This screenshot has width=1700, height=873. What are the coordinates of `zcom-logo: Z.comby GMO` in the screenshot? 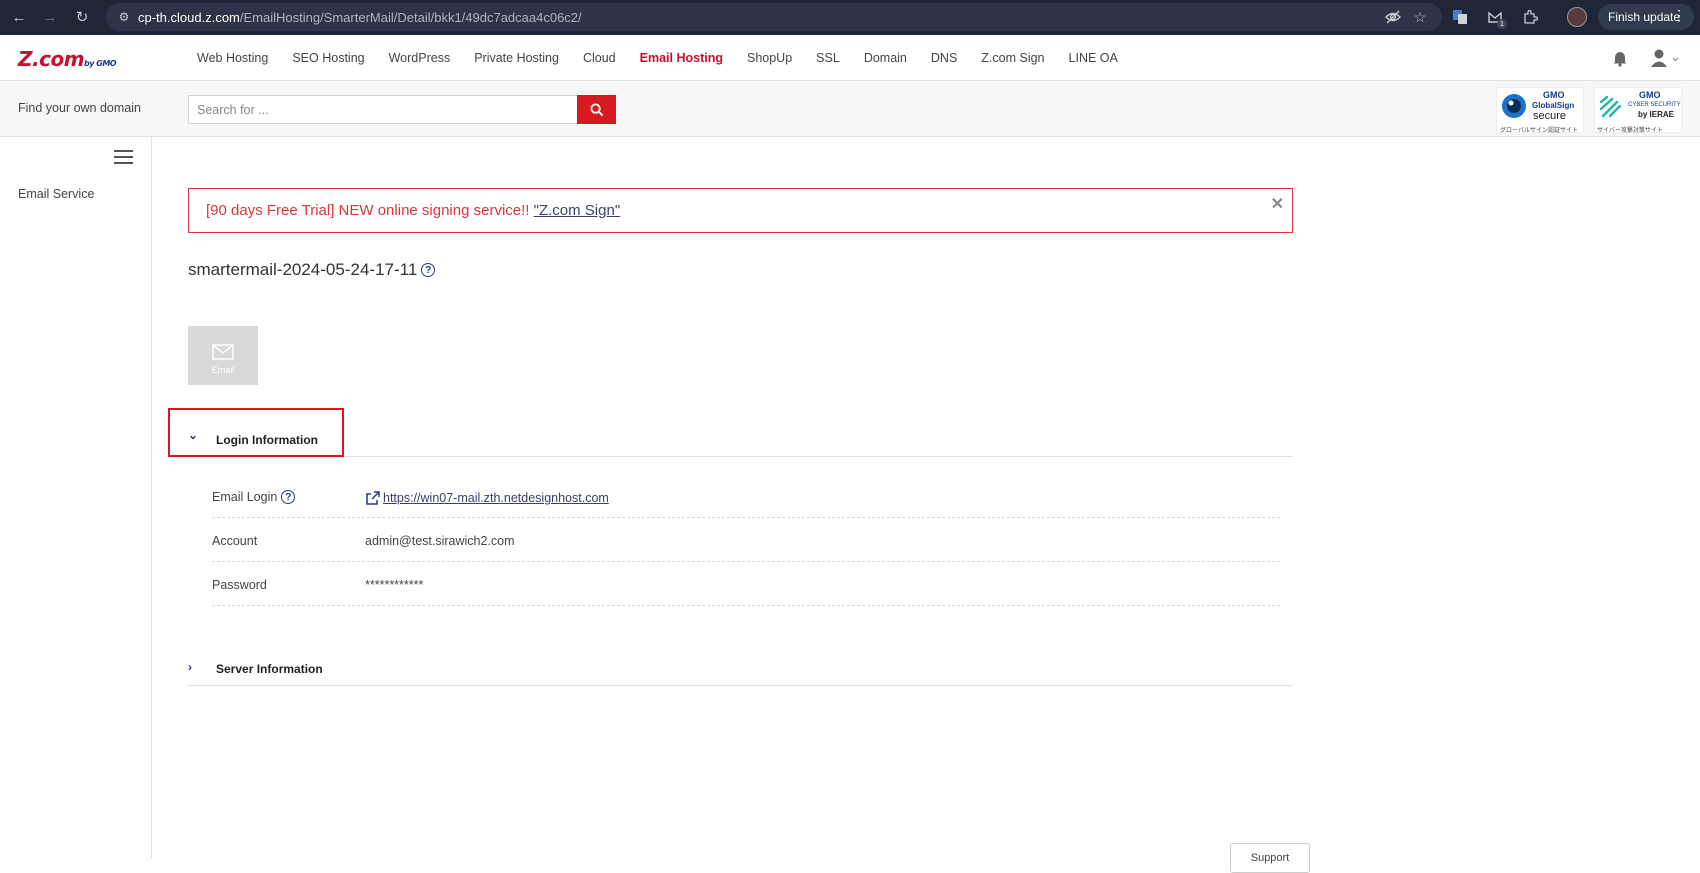 It's located at (67, 59).